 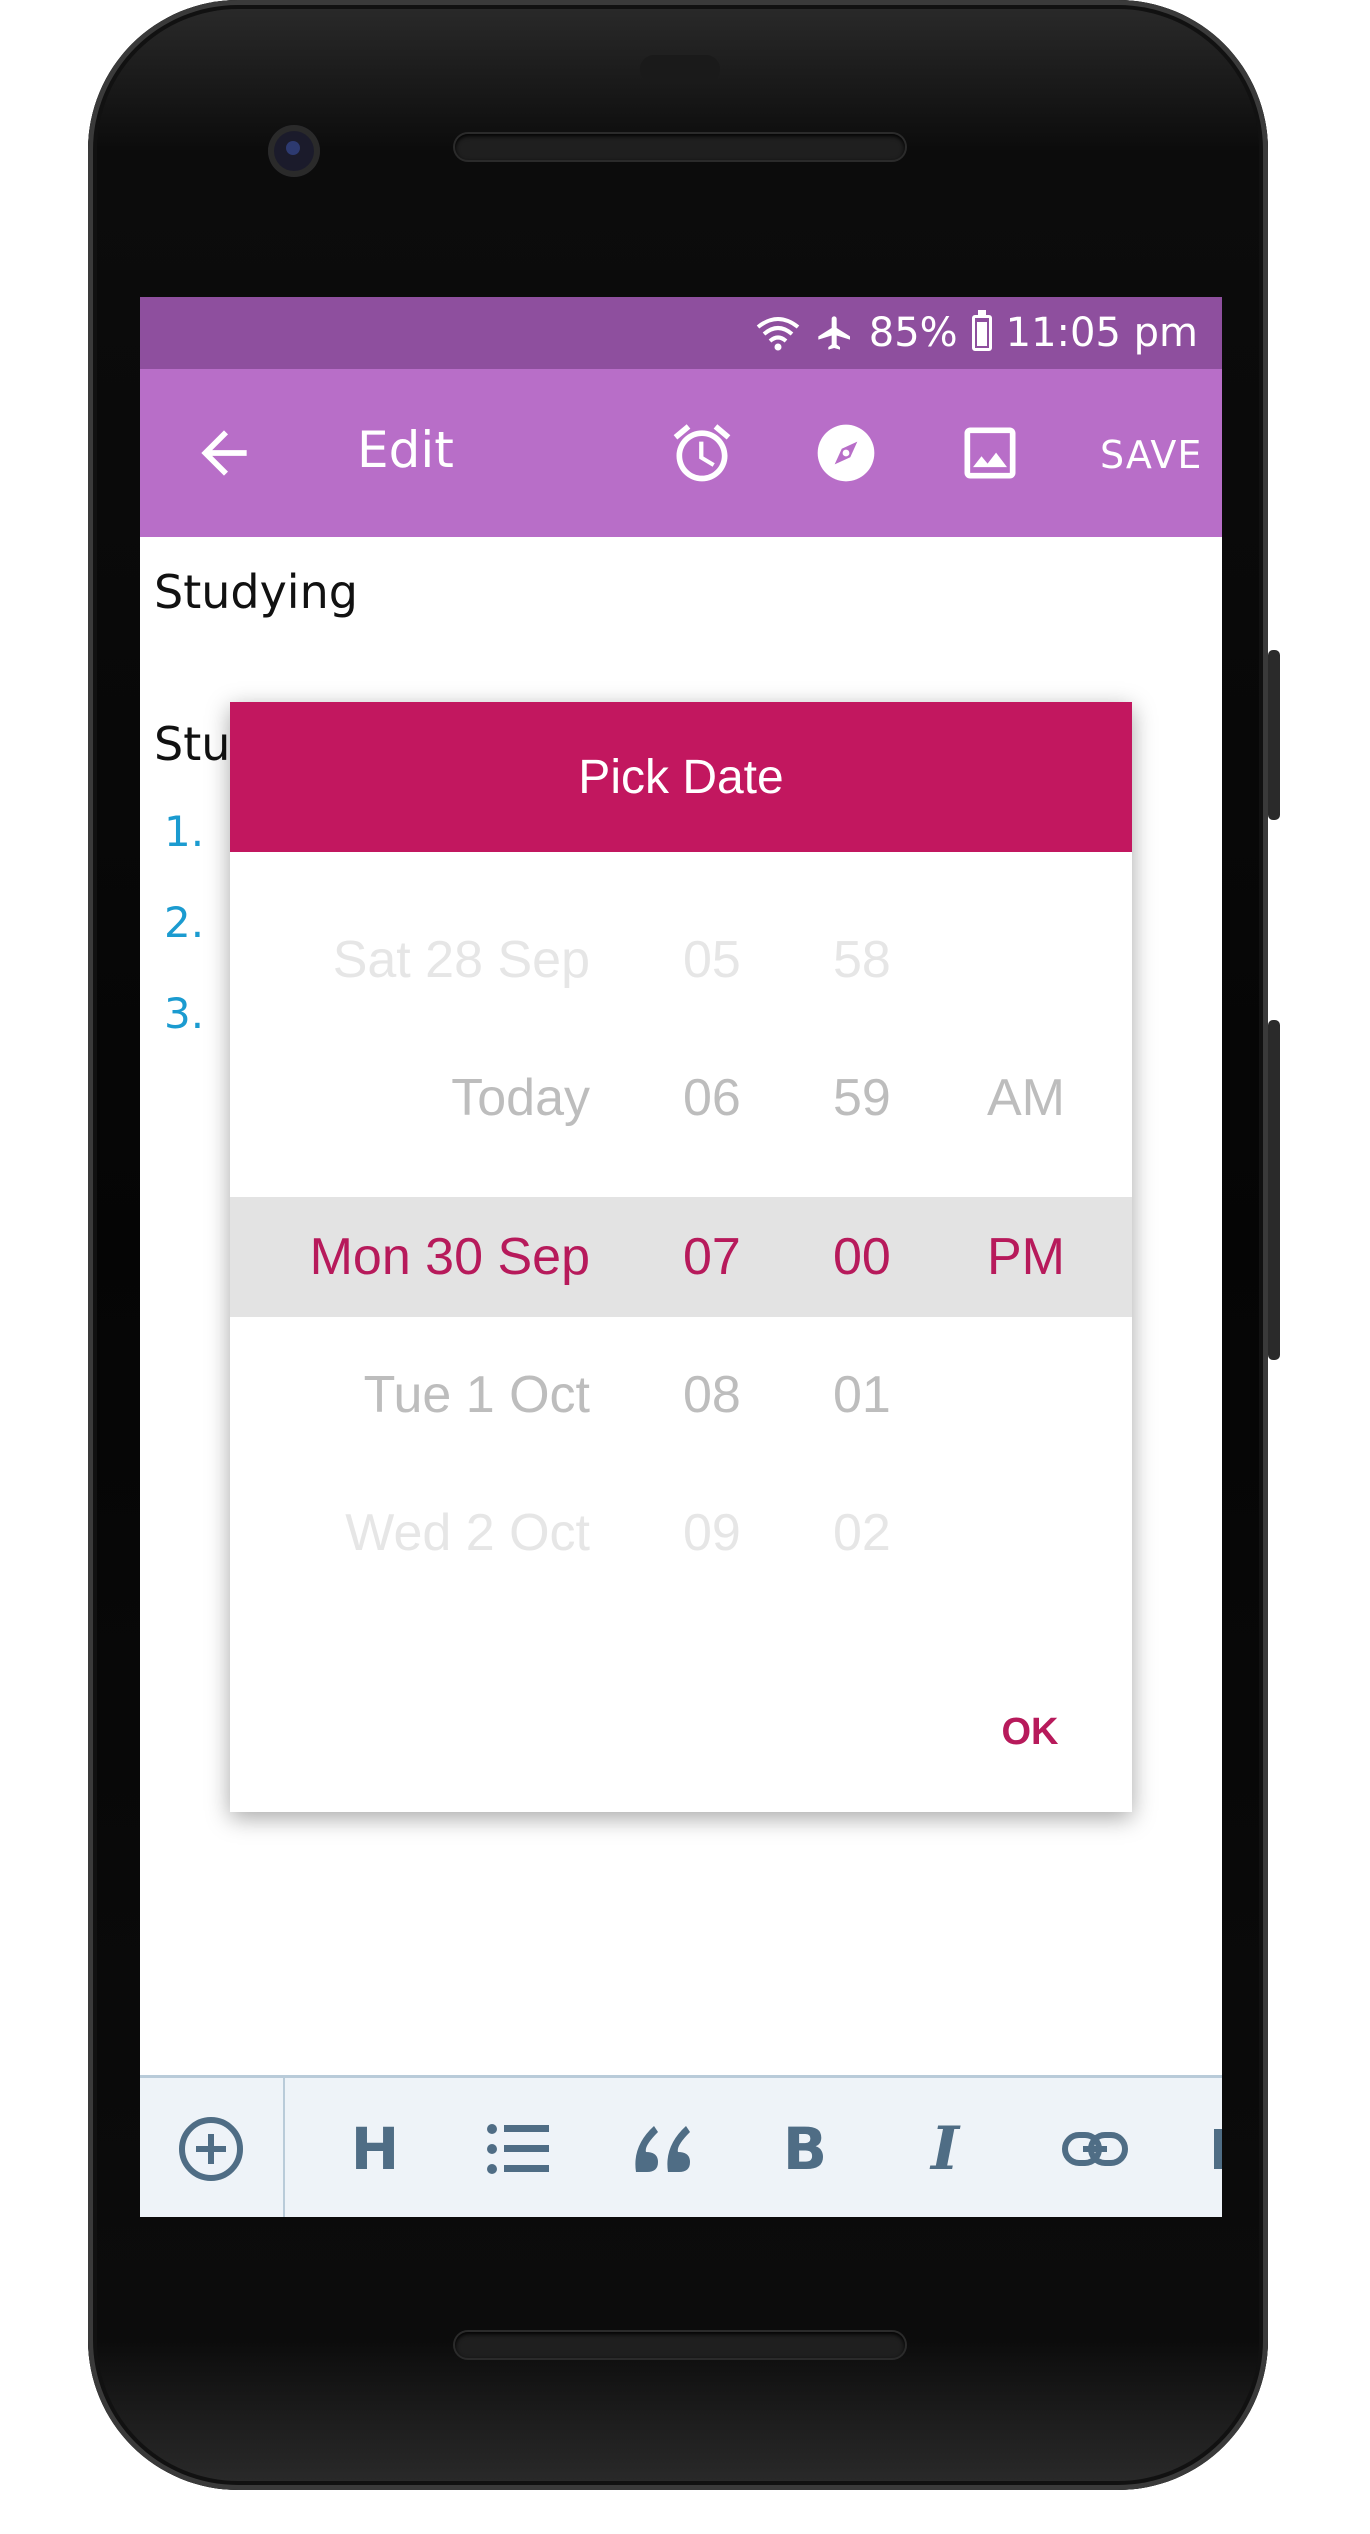 I want to click on battery-icon, so click(x=981, y=330).